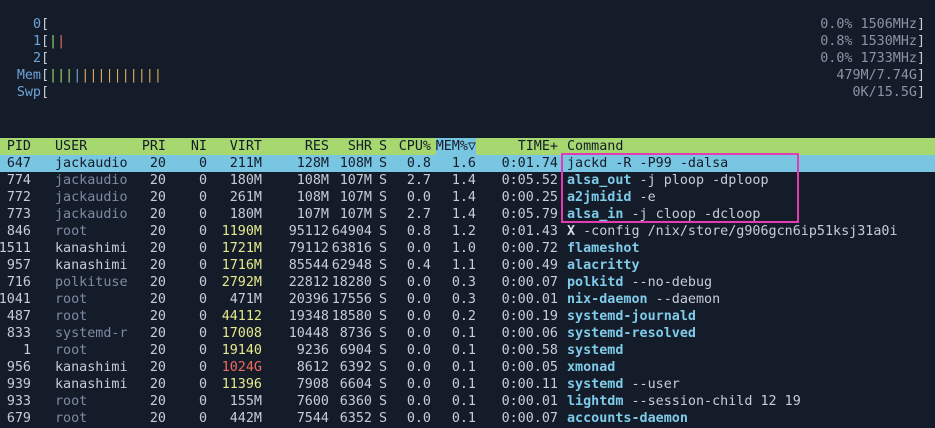 The width and height of the screenshot is (935, 428). What do you see at coordinates (595, 146) in the screenshot?
I see `col-command: Command` at bounding box center [595, 146].